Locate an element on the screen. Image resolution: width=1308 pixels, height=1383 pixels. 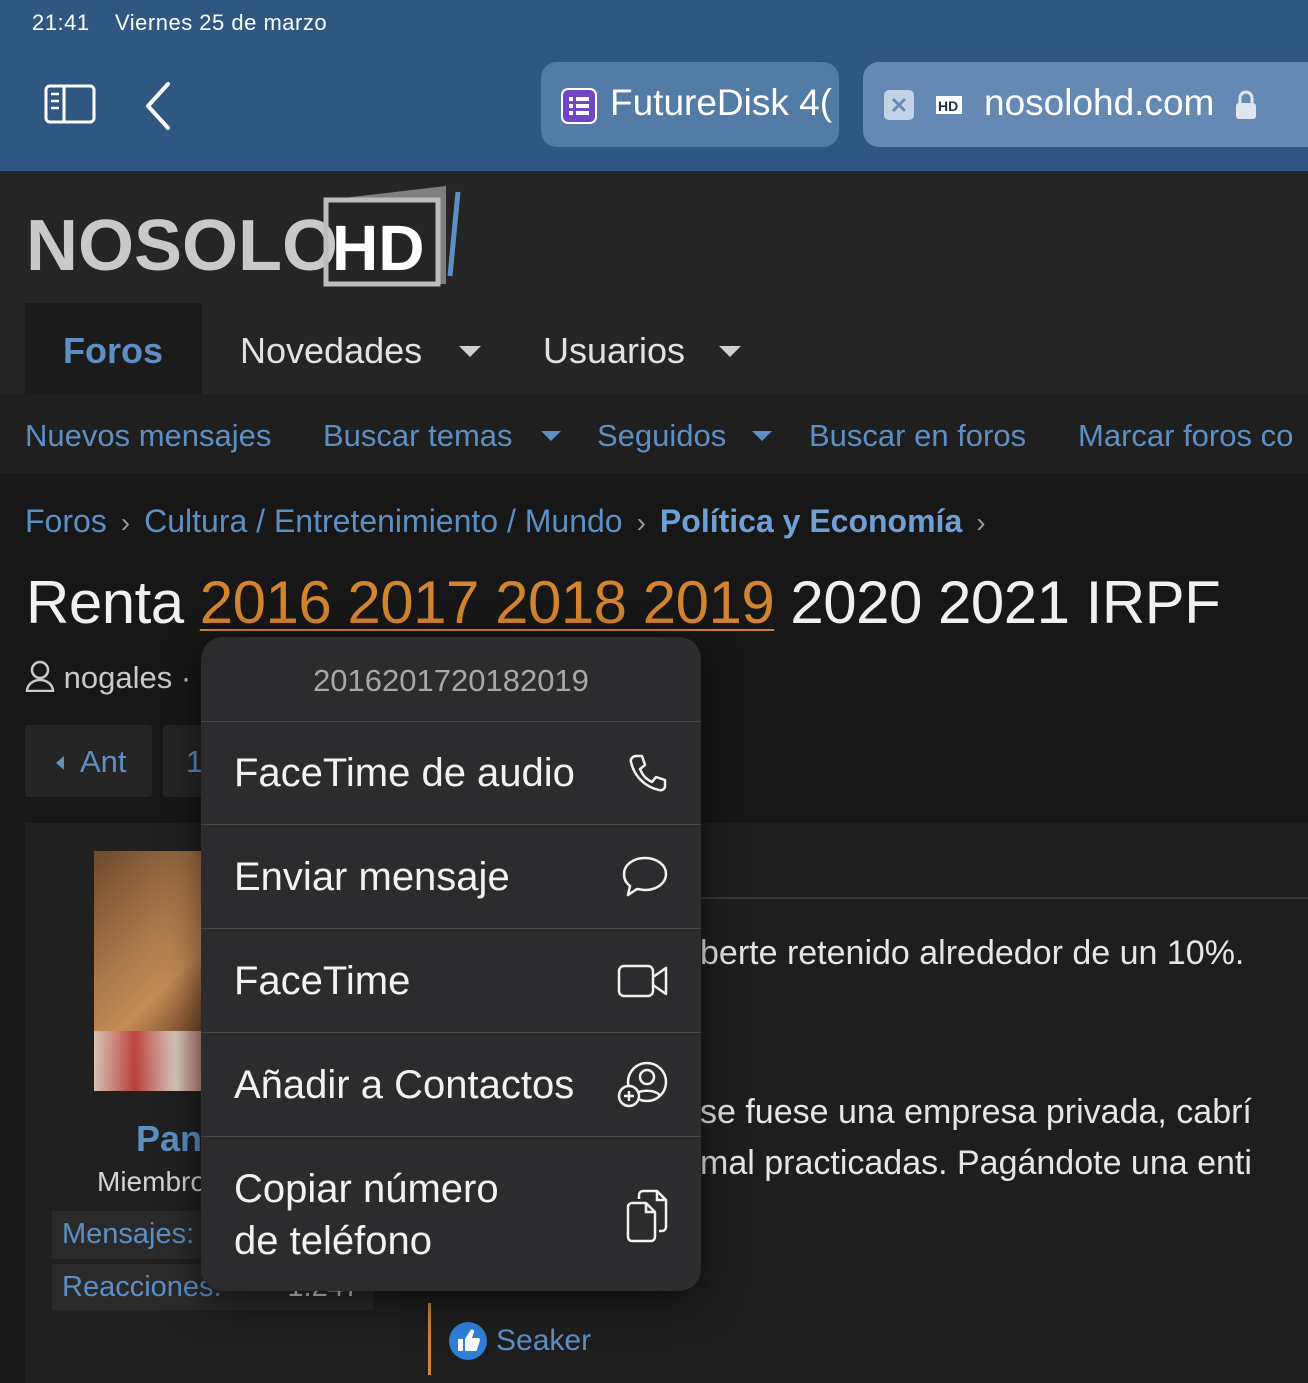
status-date: Viernes 25 de marzo is located at coordinates (221, 22).